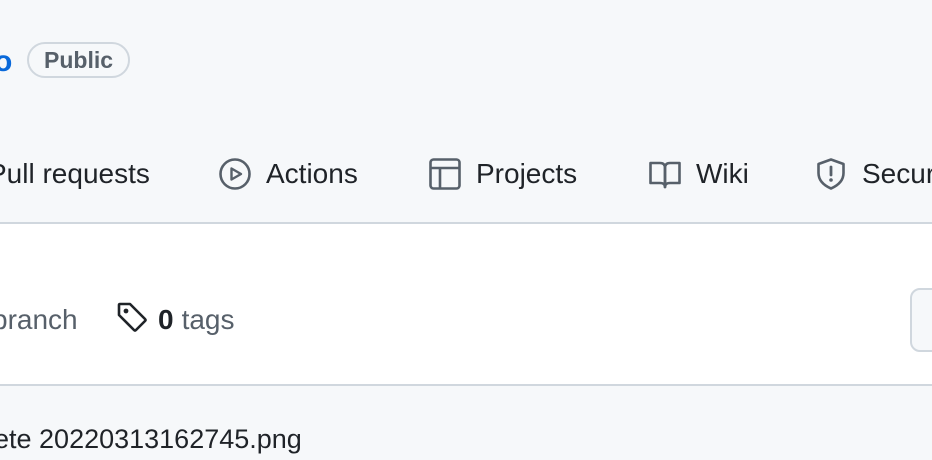 This screenshot has height=460, width=932. What do you see at coordinates (151, 439) in the screenshot?
I see `commit-message-link: ete 20220313162745.png` at bounding box center [151, 439].